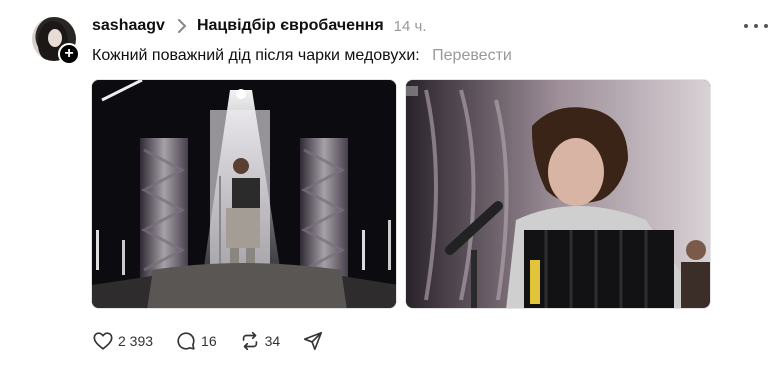  I want to click on repost-button: 34, so click(260, 341).